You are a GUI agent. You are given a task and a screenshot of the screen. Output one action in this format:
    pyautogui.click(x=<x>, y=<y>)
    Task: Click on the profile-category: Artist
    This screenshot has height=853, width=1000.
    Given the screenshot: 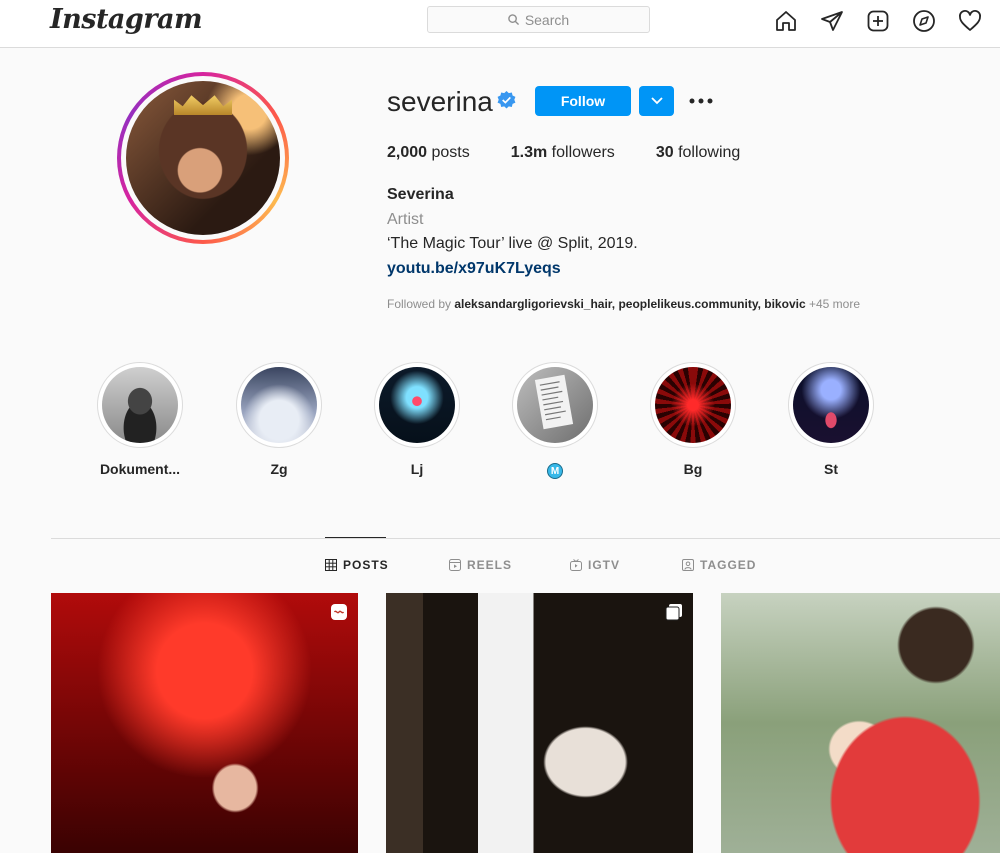 What is the action you would take?
    pyautogui.click(x=405, y=219)
    